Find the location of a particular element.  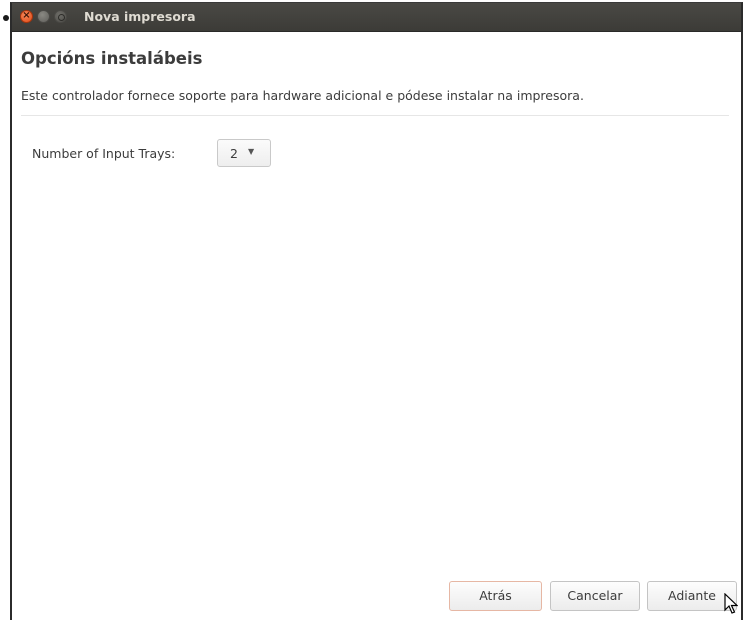

maximize-icon is located at coordinates (61, 17).